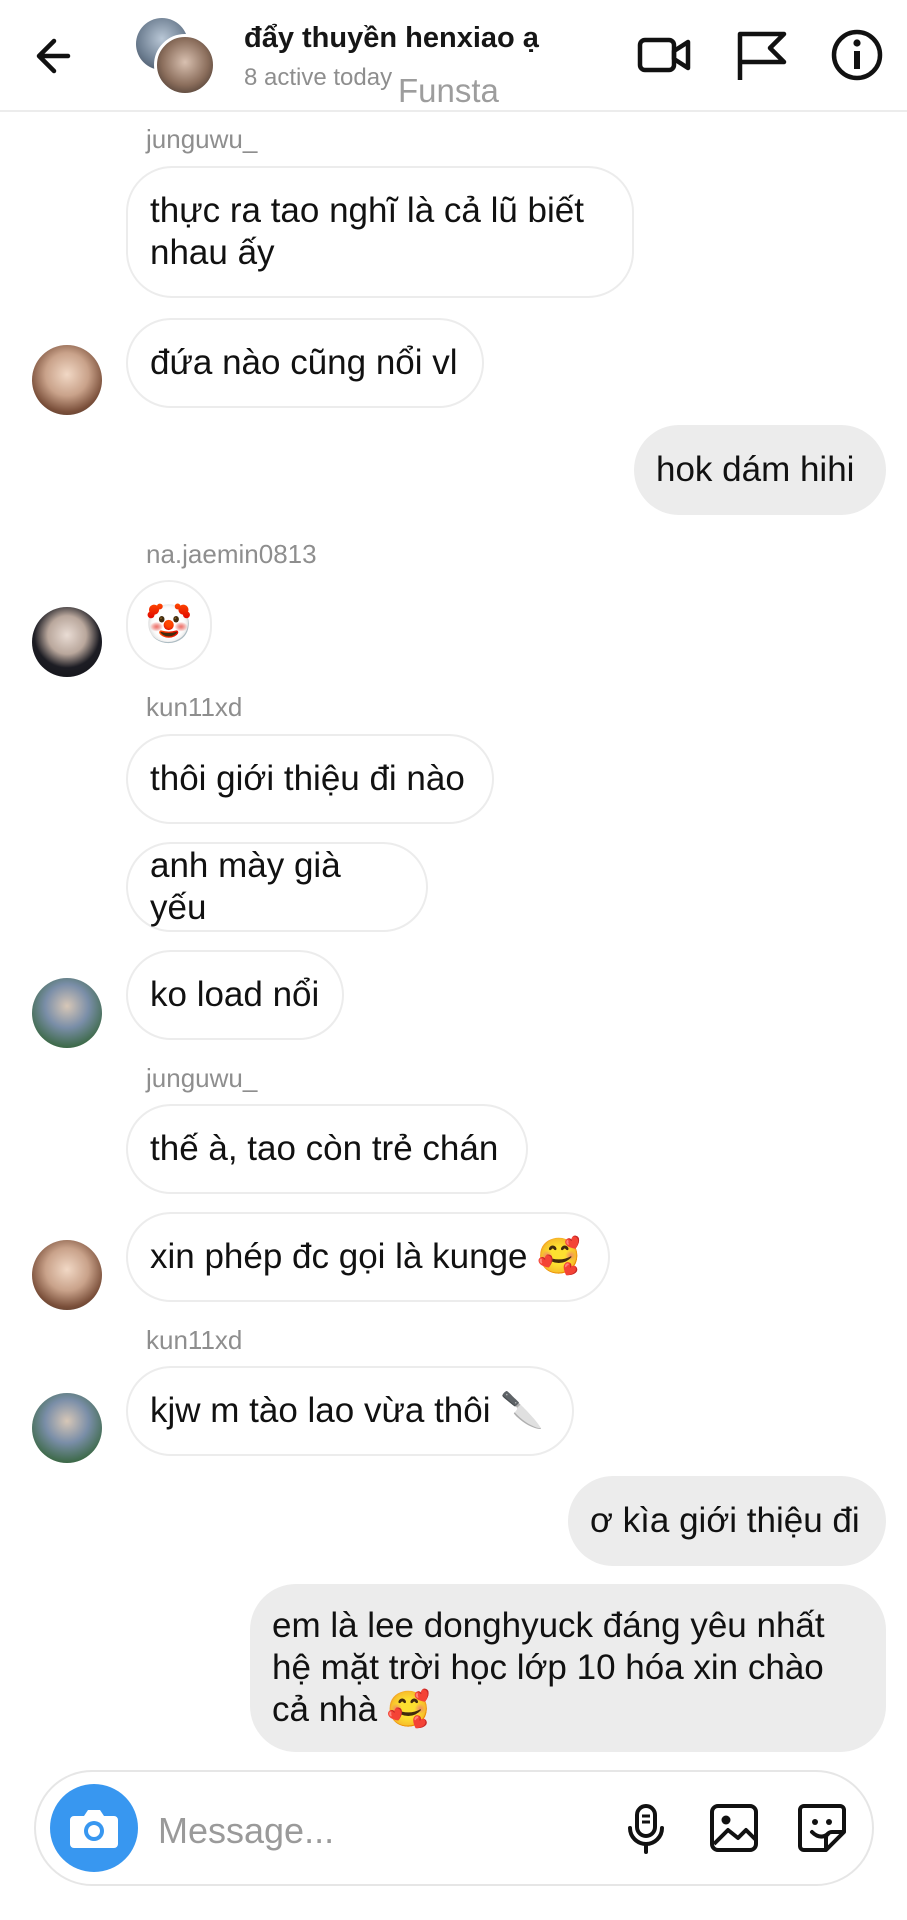 This screenshot has height=1920, width=907. I want to click on message-bubble-outgoing: ơ kìa giới thiệu đi, so click(727, 1521).